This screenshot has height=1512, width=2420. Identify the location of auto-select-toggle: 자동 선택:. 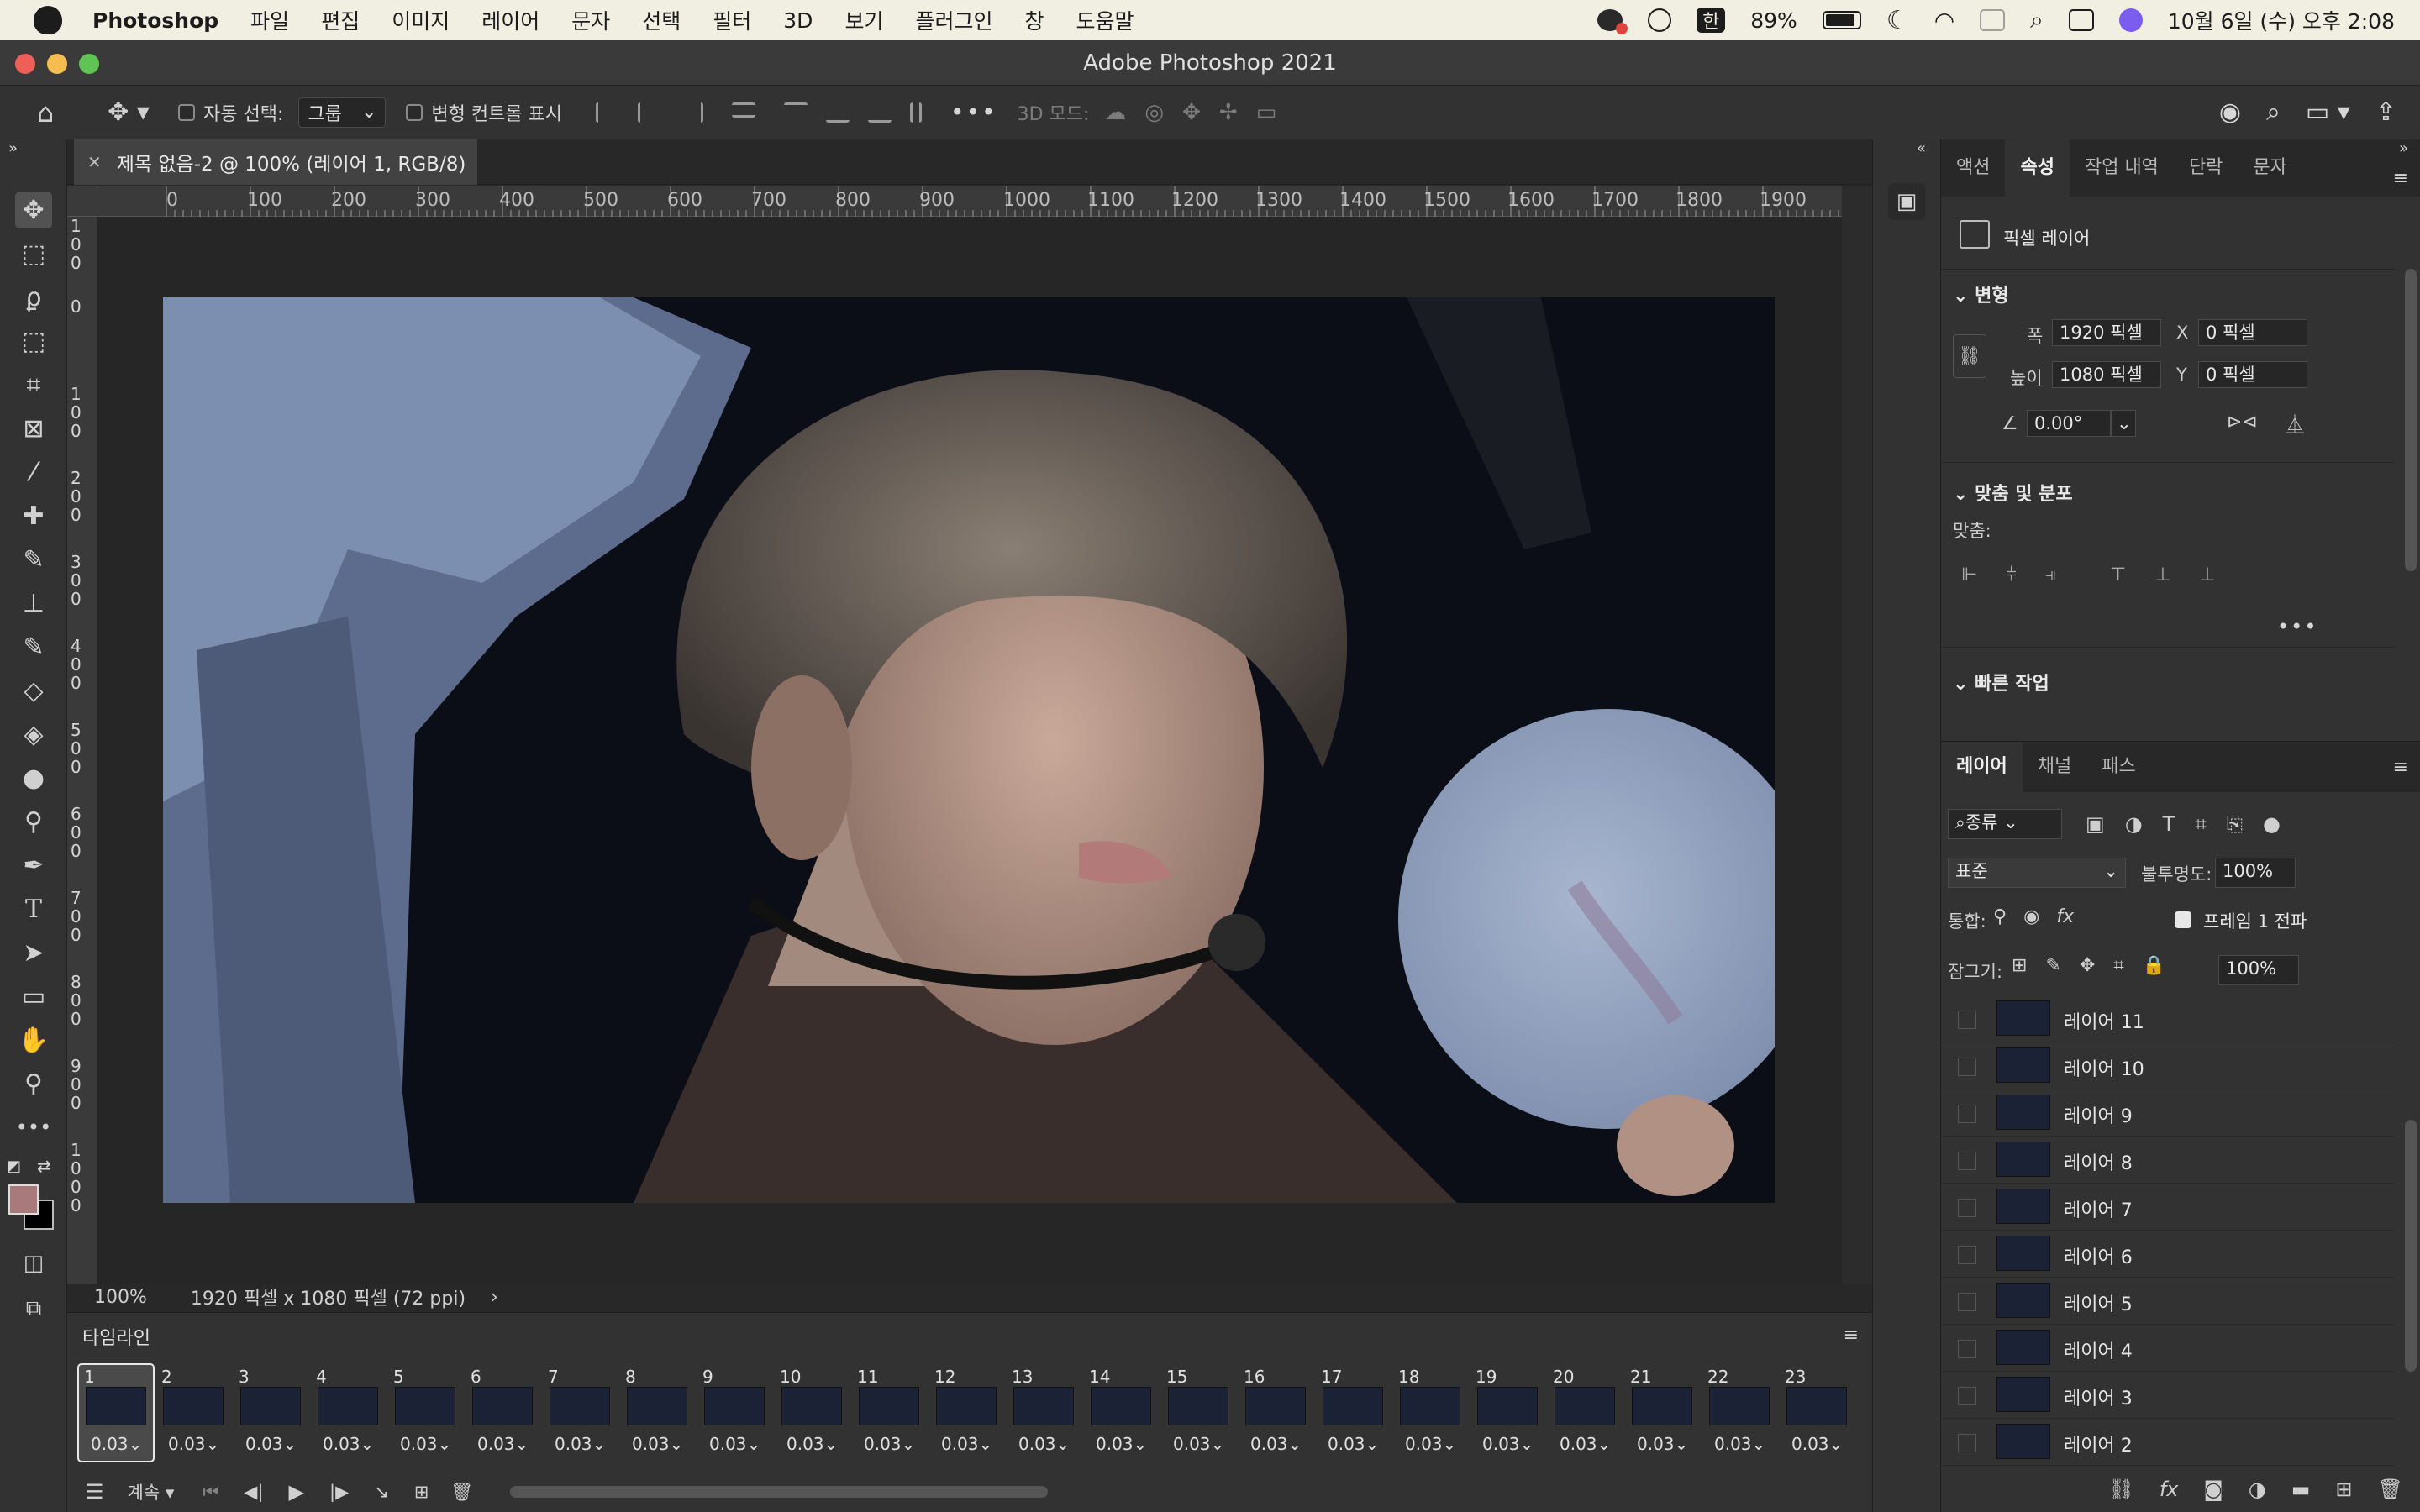
(231, 112).